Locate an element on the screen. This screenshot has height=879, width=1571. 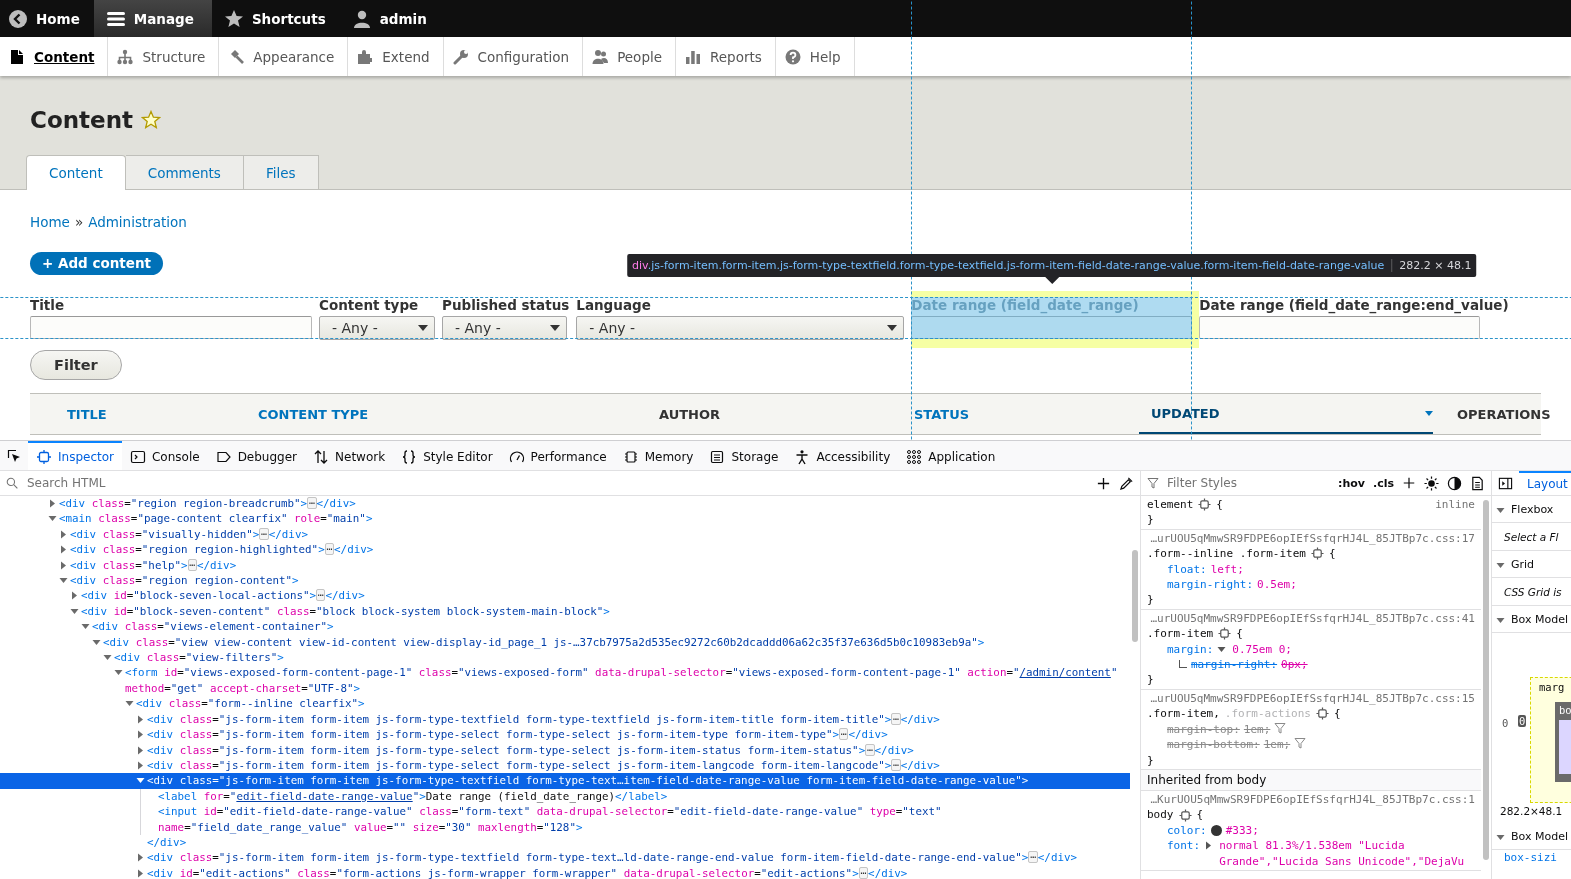
devtools-tab: Application is located at coordinates (951, 455).